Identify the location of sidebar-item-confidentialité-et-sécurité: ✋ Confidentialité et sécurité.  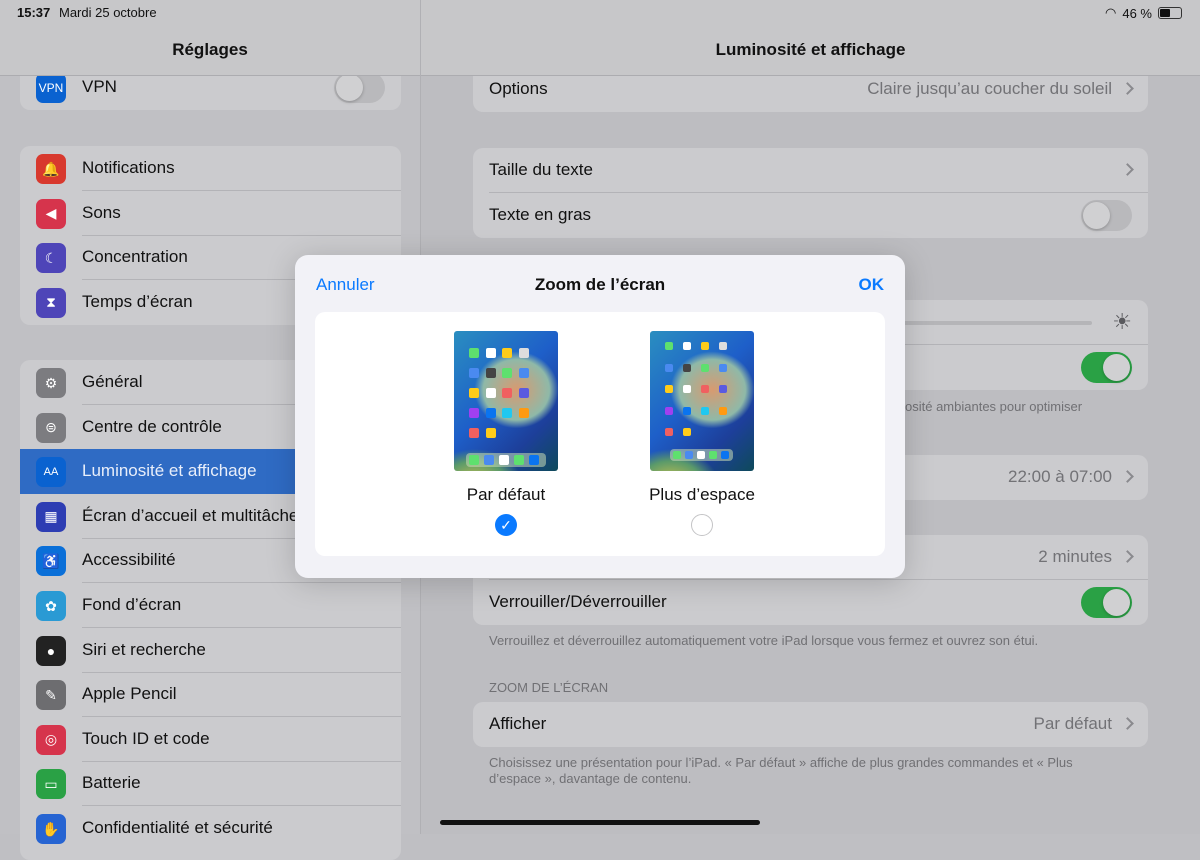
(210, 828).